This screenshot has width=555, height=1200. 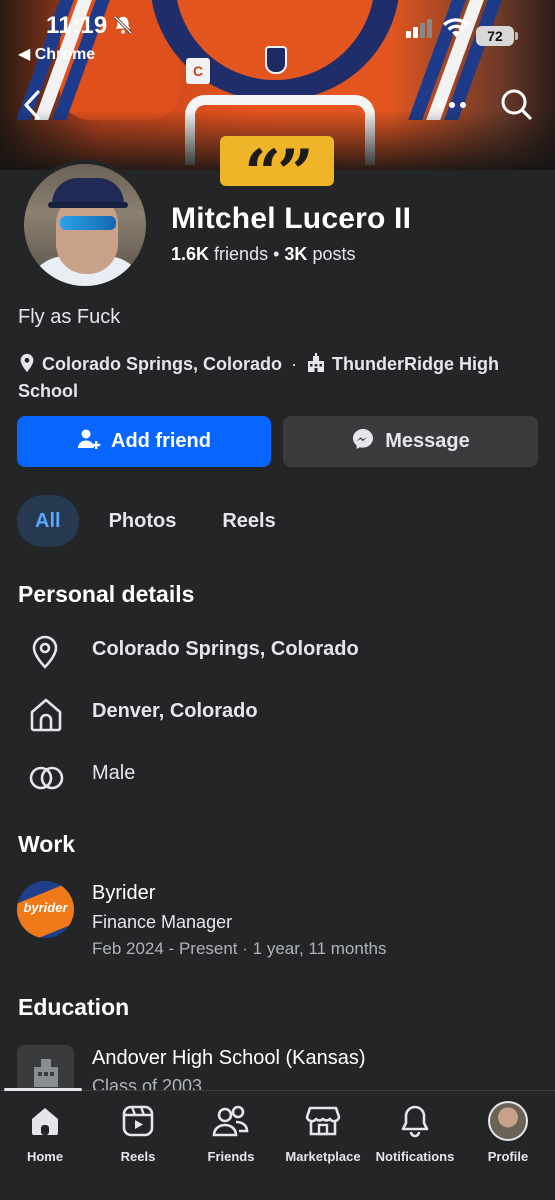 I want to click on nav-notifications: Notifications, so click(x=415, y=1132).